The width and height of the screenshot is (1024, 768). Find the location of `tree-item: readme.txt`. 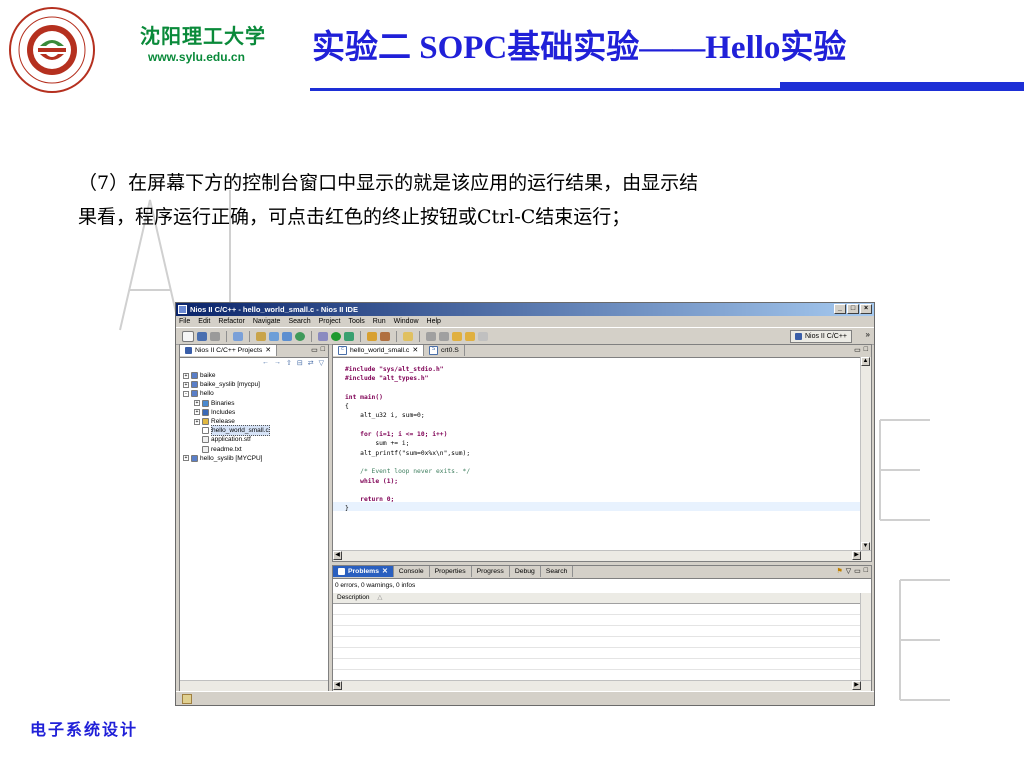

tree-item: readme.txt is located at coordinates (226, 449).